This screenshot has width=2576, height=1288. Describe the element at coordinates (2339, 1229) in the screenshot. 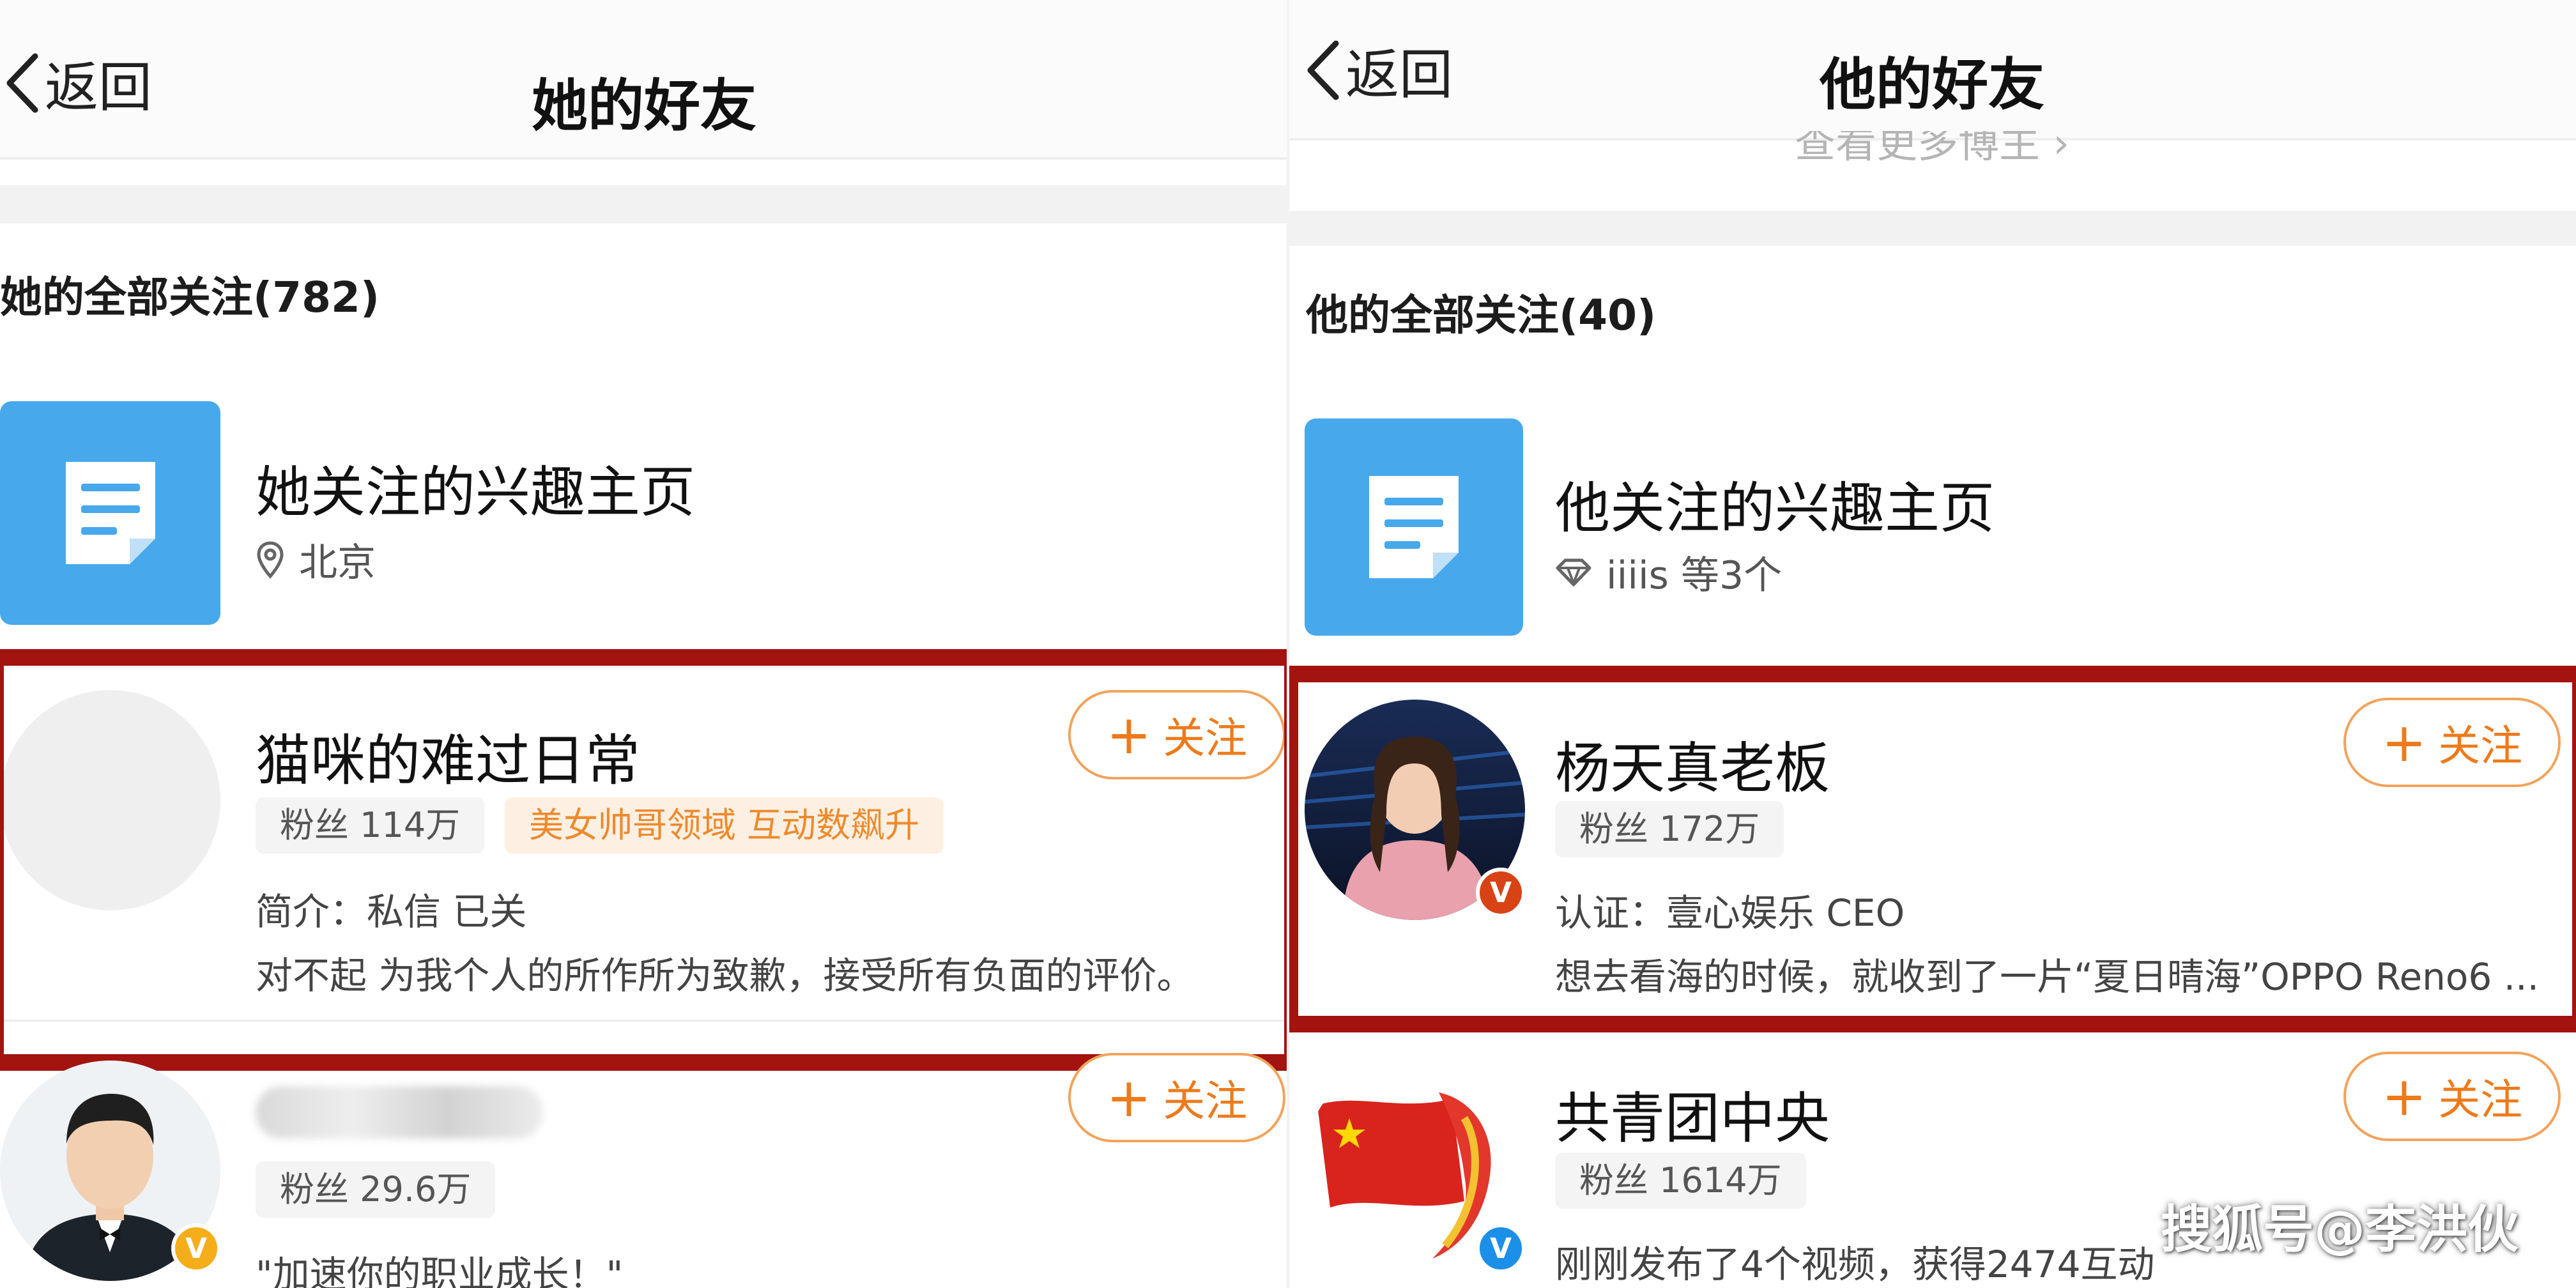

I see `watermark: 搜狐号@李洪伙` at that location.